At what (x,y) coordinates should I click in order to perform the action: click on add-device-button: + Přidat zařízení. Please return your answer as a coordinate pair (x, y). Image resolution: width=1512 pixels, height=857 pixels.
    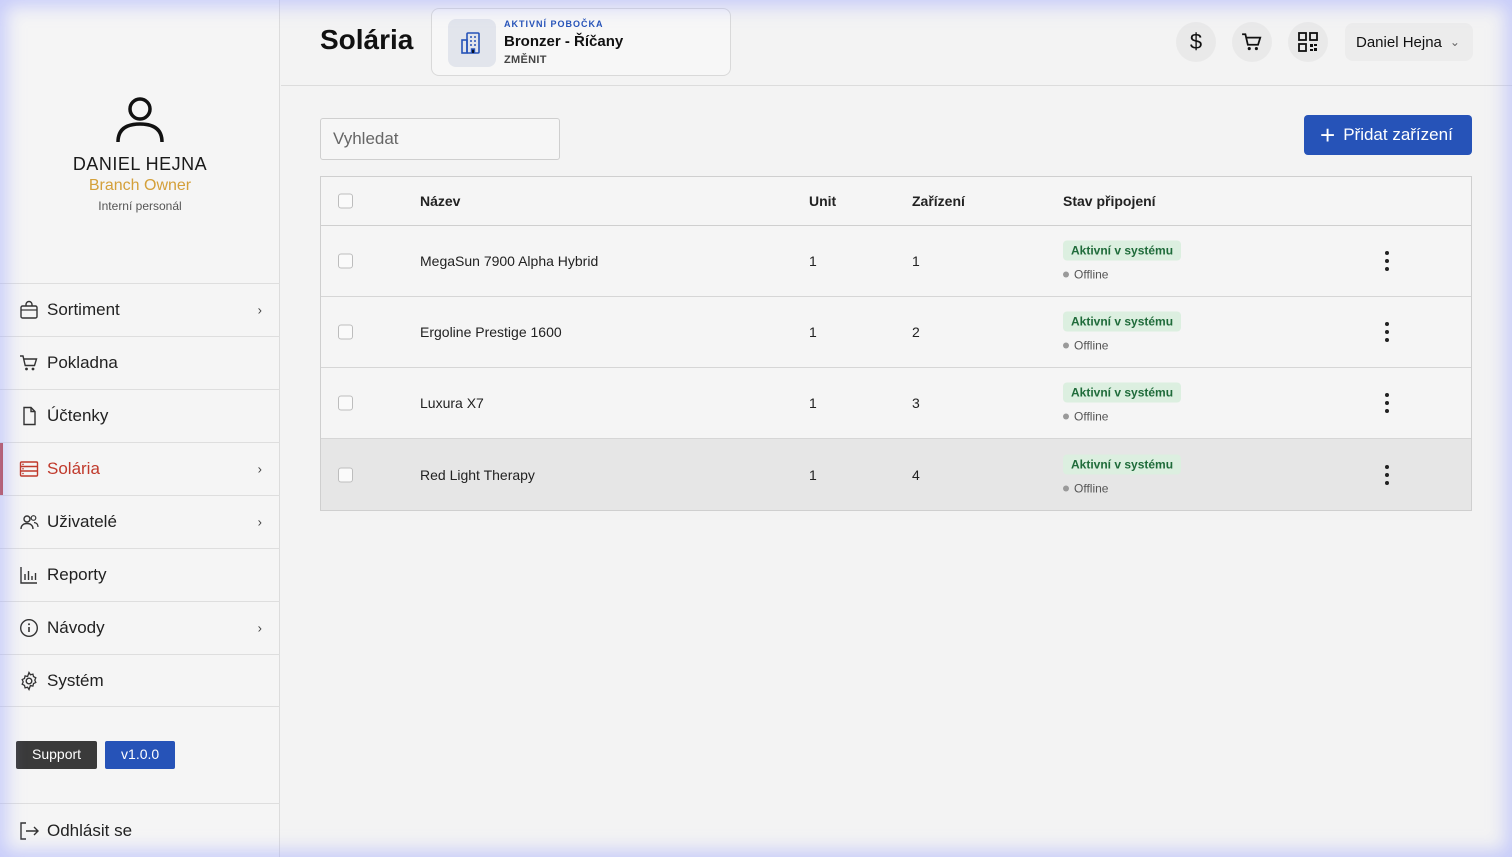
    Looking at the image, I should click on (1388, 135).